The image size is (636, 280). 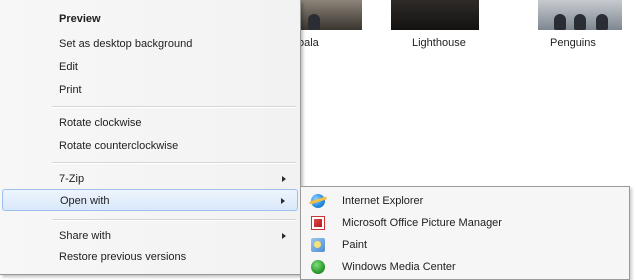 What do you see at coordinates (573, 43) in the screenshot?
I see `penguins-thumbnail-label: Penguins` at bounding box center [573, 43].